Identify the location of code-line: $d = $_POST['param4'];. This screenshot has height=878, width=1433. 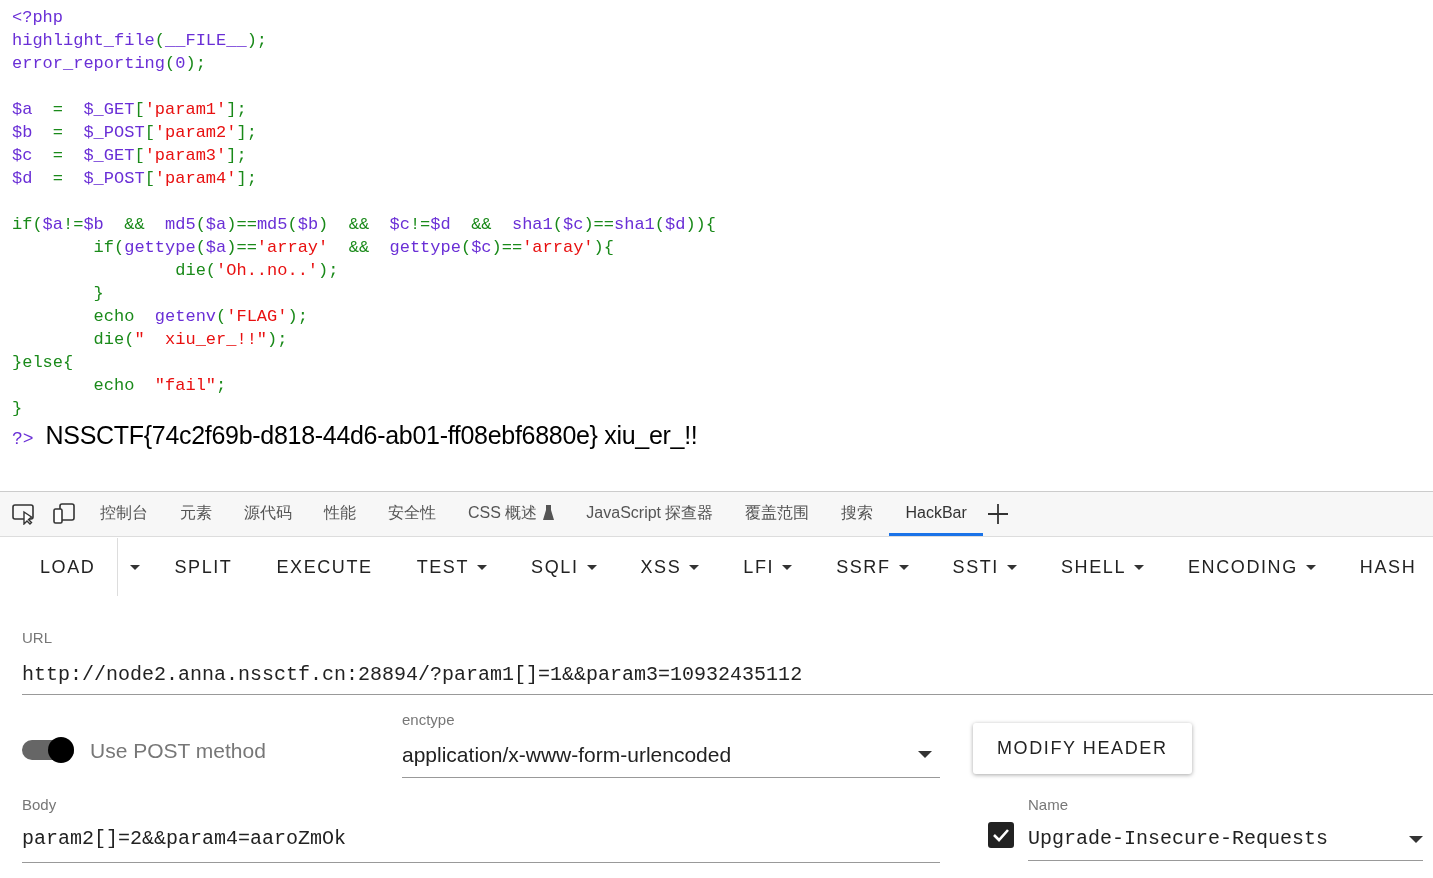
(135, 179).